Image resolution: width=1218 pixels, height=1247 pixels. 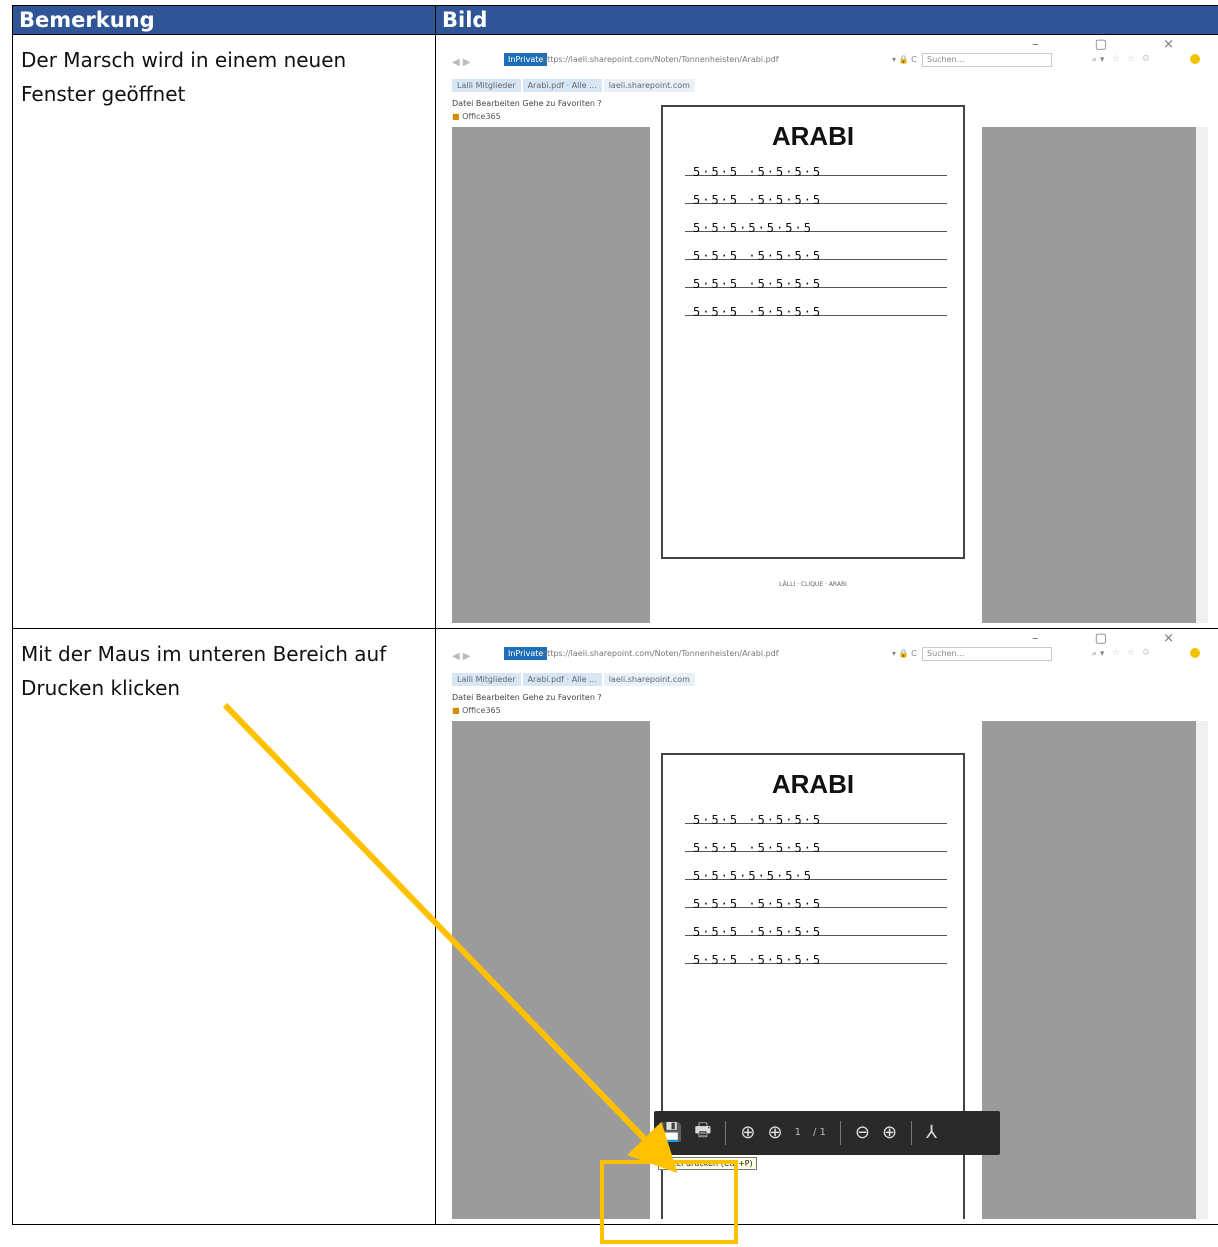 What do you see at coordinates (669, 1202) in the screenshot?
I see `highlight-box` at bounding box center [669, 1202].